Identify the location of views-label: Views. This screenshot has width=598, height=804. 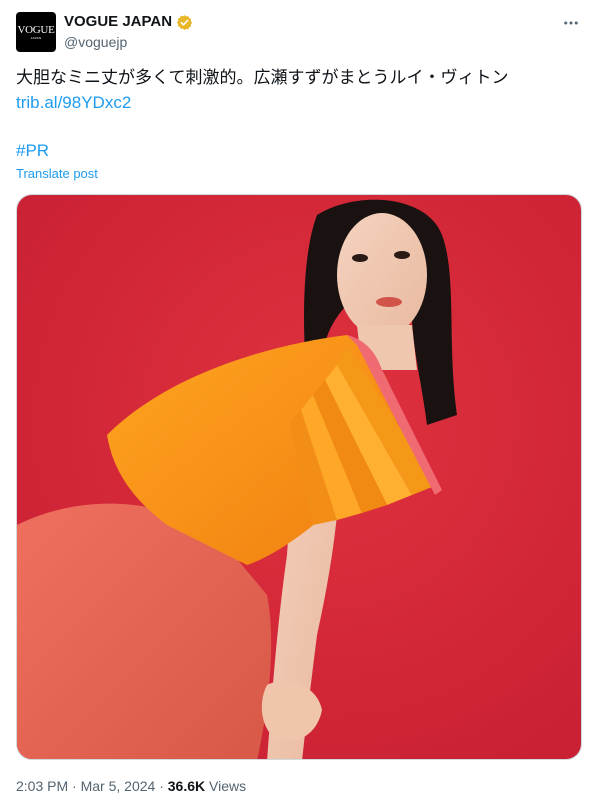
(228, 786).